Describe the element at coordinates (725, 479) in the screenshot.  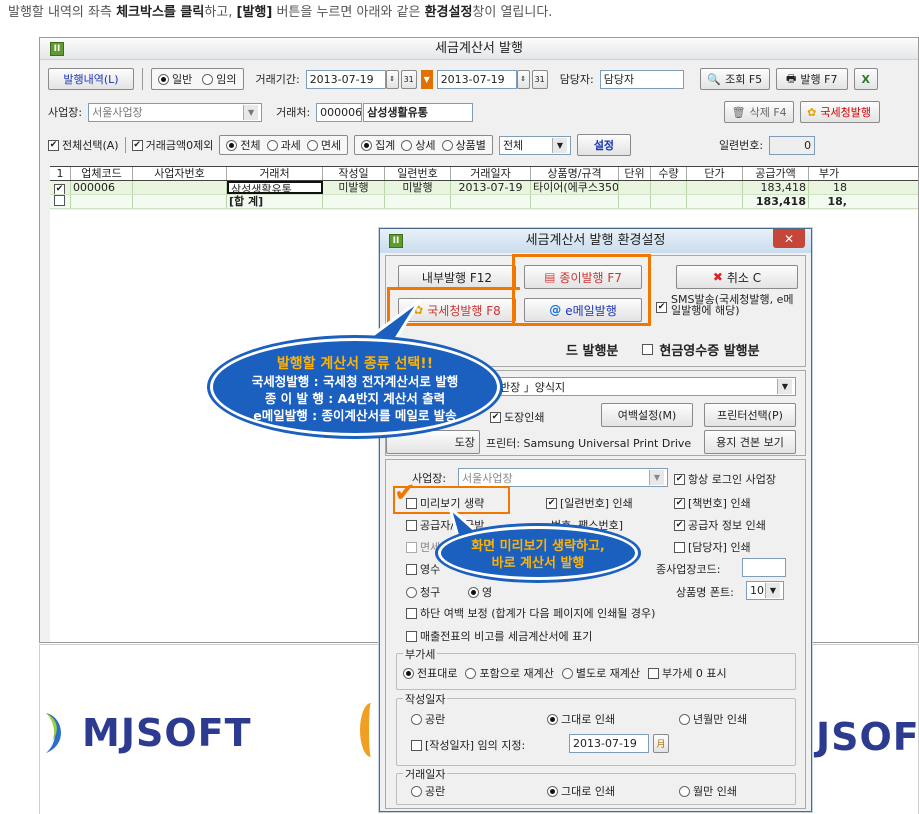
I see `always-login-checkbox: ✔ 항상 로그인 사업장` at that location.